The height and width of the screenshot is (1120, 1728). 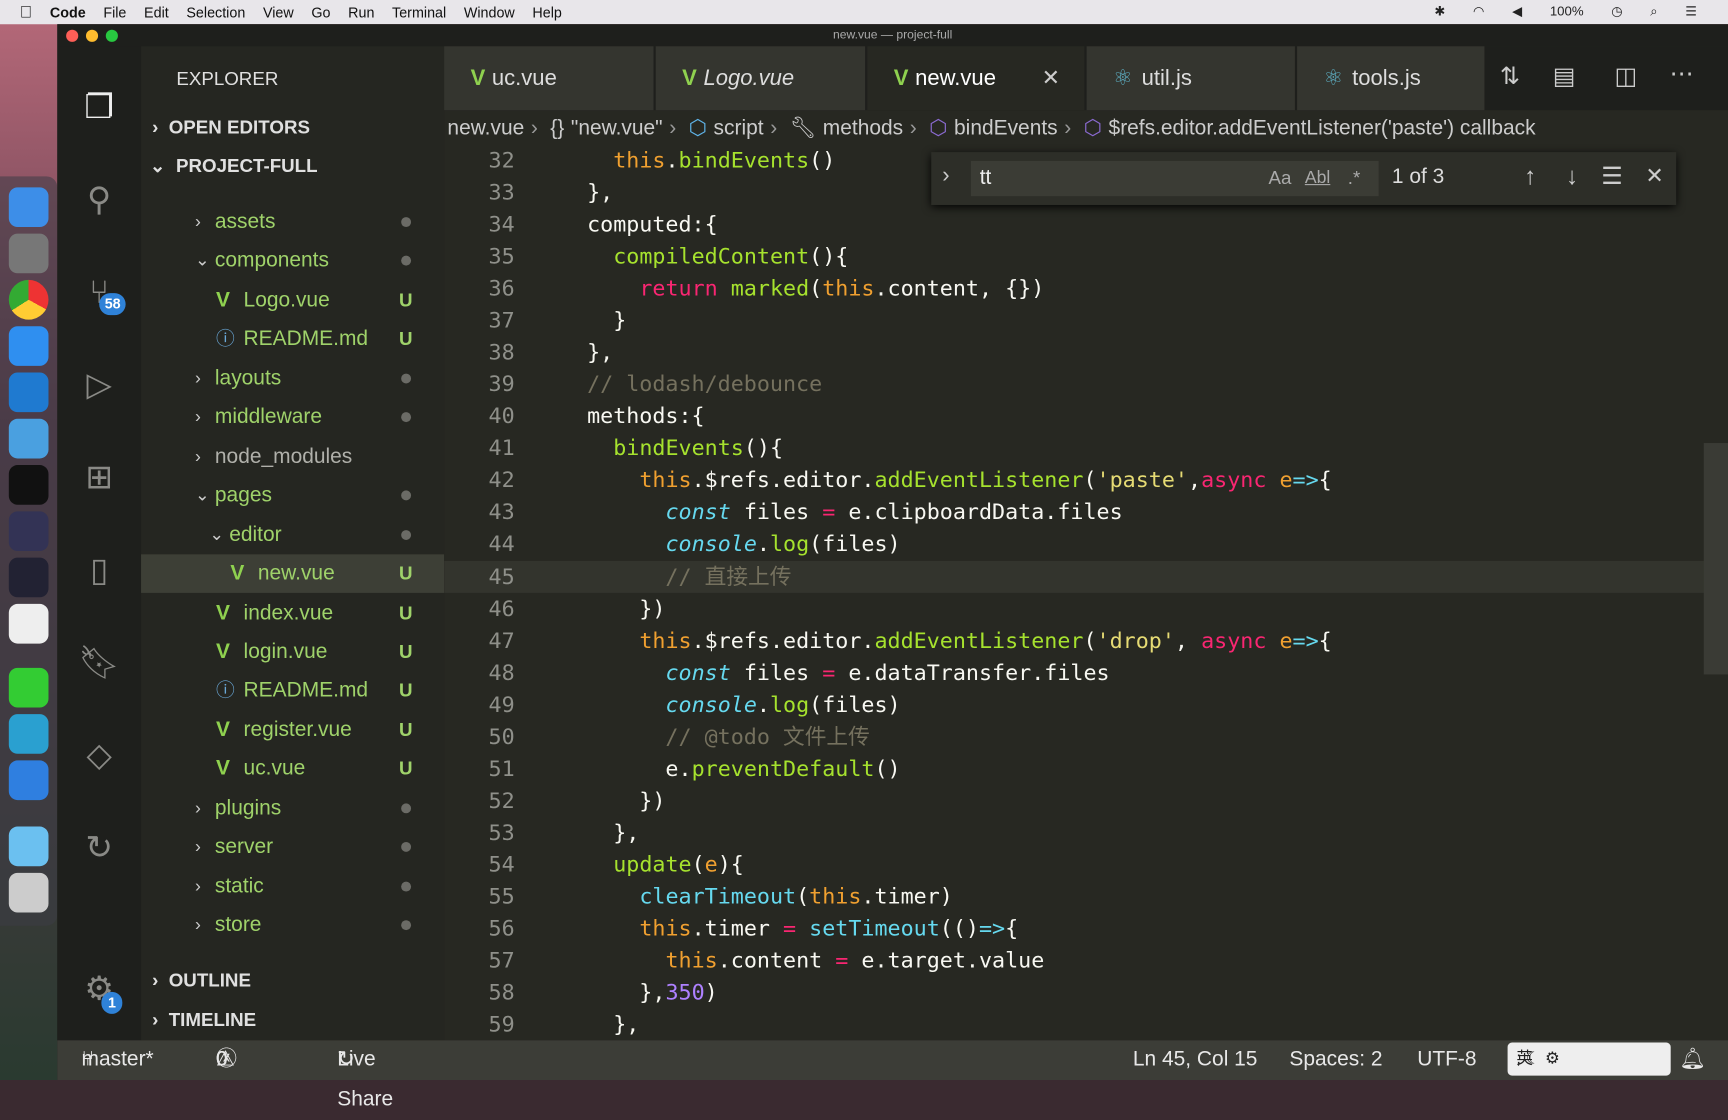 What do you see at coordinates (1354, 178) in the screenshot?
I see `regex-toggle: .*` at bounding box center [1354, 178].